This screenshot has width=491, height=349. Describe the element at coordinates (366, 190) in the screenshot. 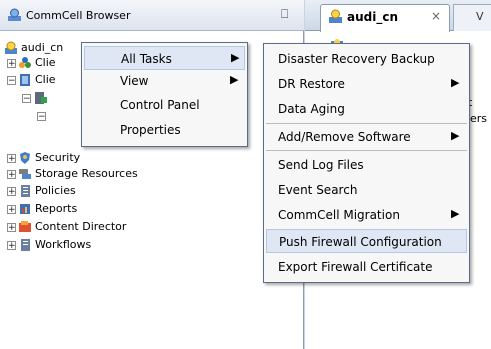

I see `menu-item-event-search: Event Search` at that location.